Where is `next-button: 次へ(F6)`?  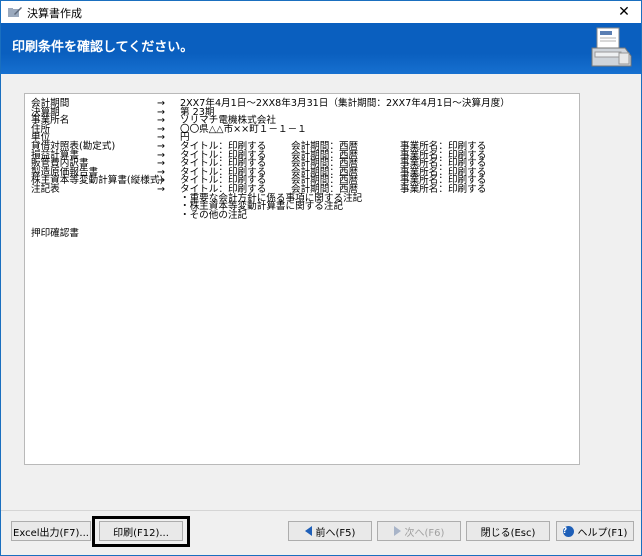 next-button: 次へ(F6) is located at coordinates (419, 531).